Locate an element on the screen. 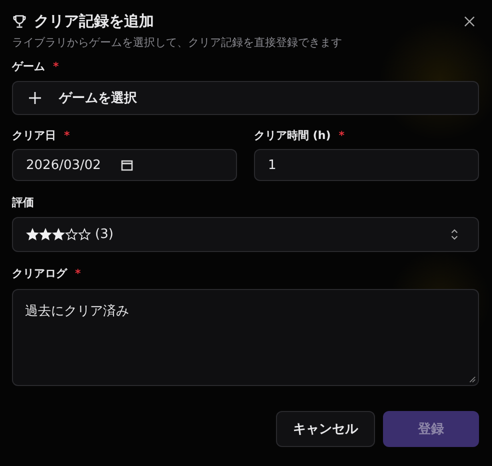 The height and width of the screenshot is (466, 492). game-select-button: ゲームを選択 is located at coordinates (245, 98).